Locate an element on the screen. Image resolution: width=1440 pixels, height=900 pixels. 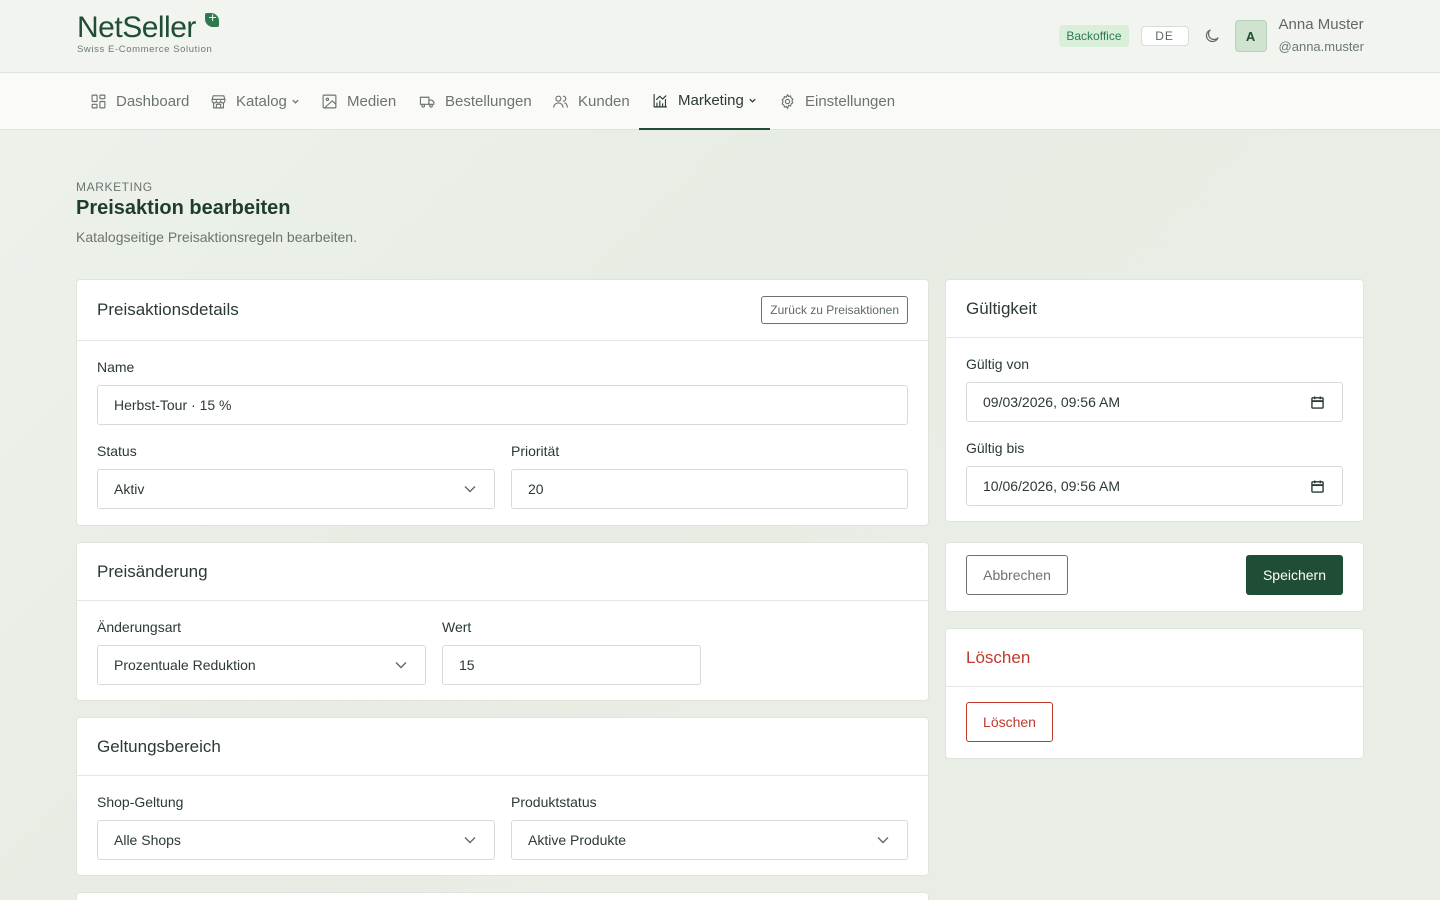
next-card is located at coordinates (502, 896).